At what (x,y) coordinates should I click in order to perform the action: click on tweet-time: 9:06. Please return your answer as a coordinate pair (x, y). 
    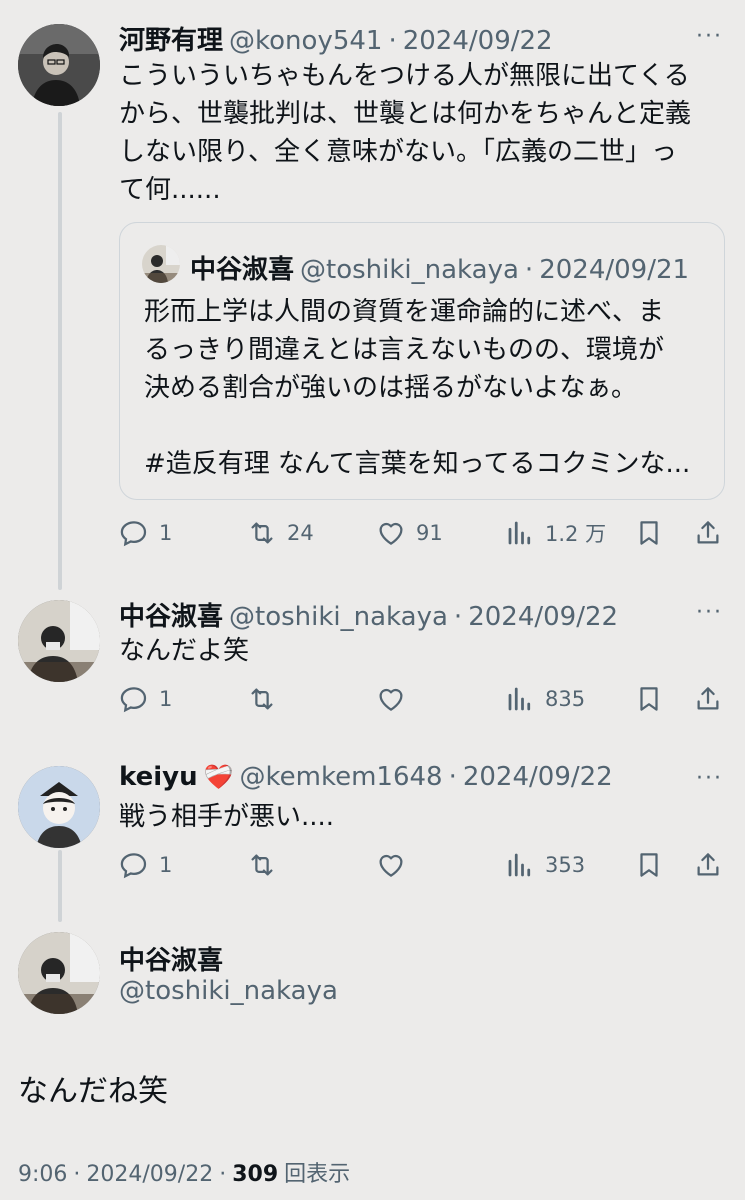
    Looking at the image, I should click on (42, 1174).